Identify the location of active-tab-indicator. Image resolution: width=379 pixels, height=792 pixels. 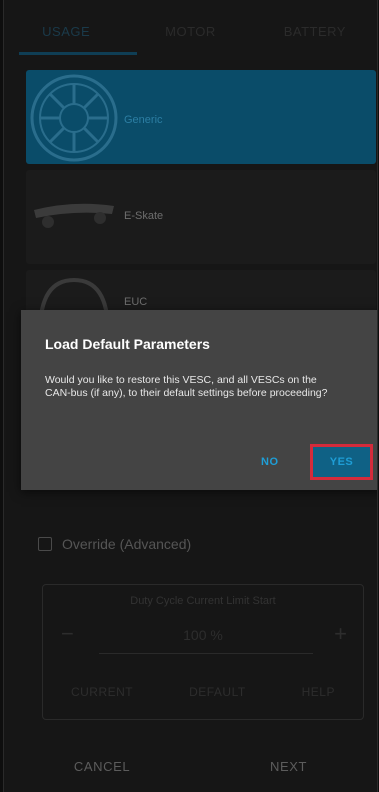
(78, 53).